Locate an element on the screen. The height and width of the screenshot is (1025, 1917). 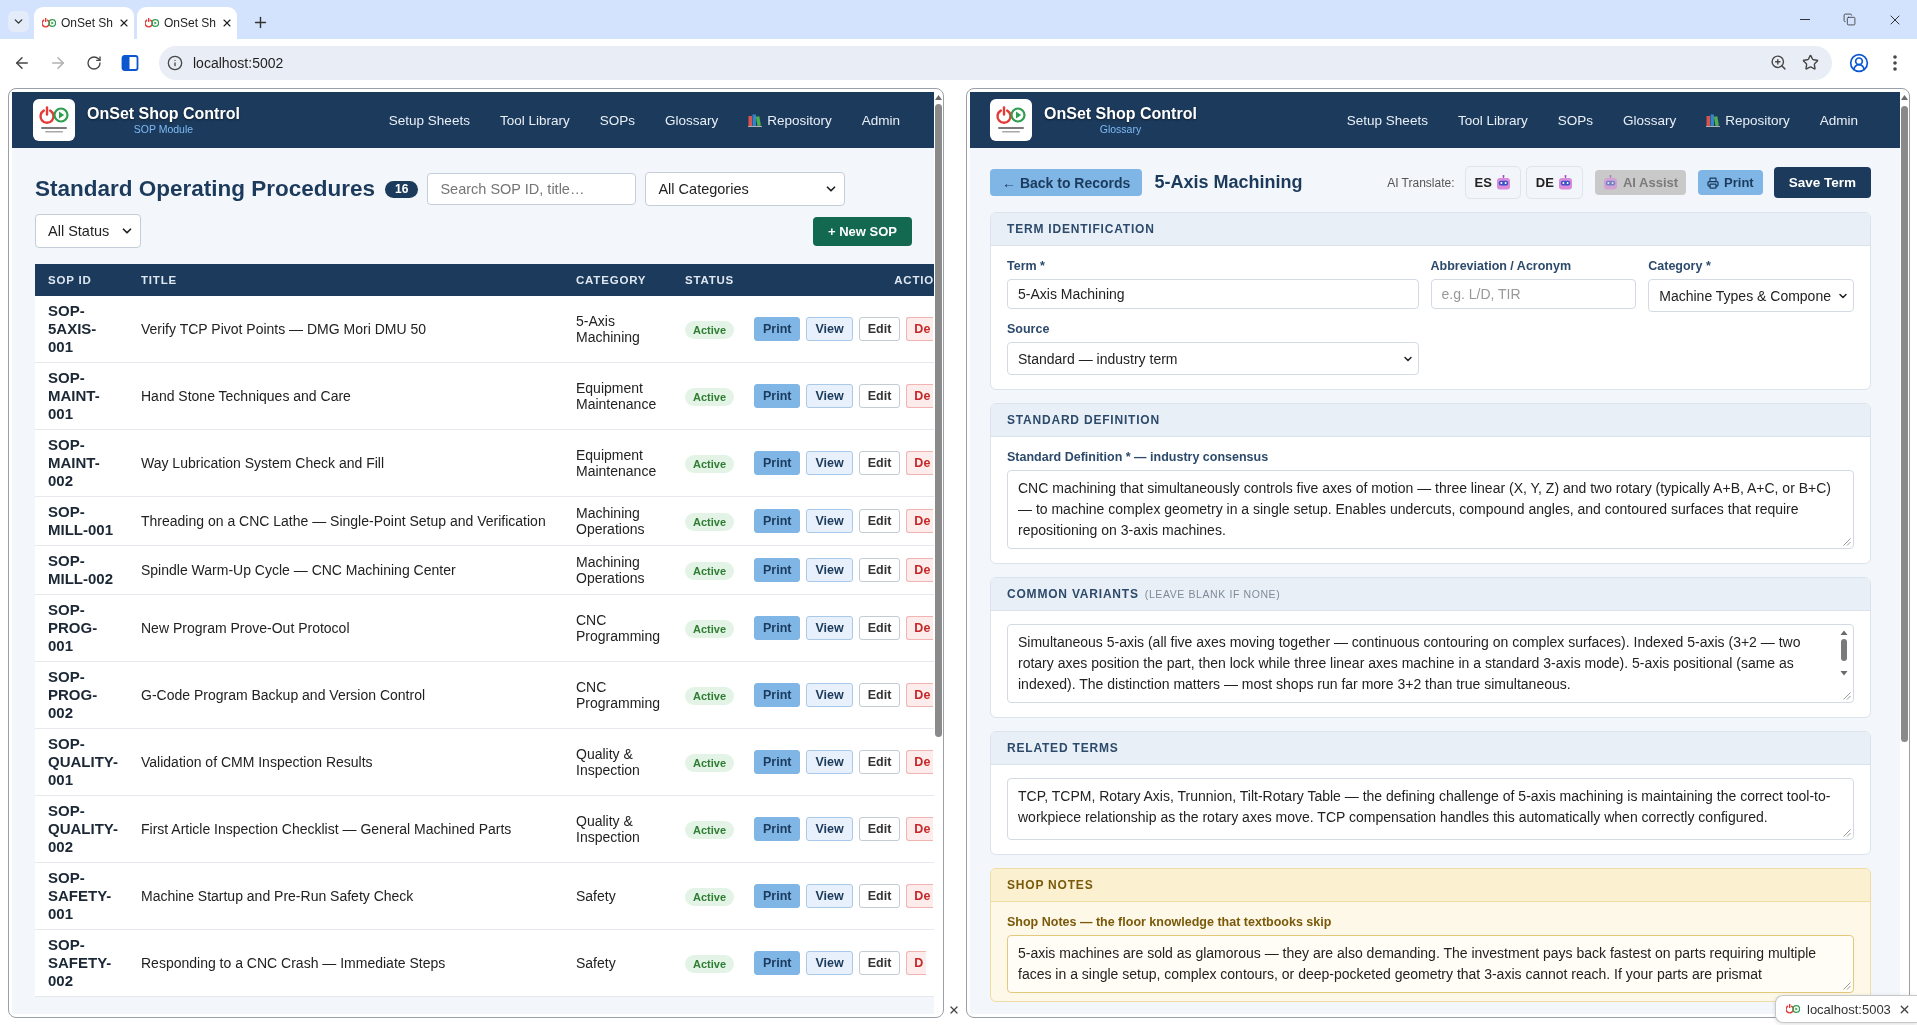
translate-button: DE is located at coordinates (1554, 182).